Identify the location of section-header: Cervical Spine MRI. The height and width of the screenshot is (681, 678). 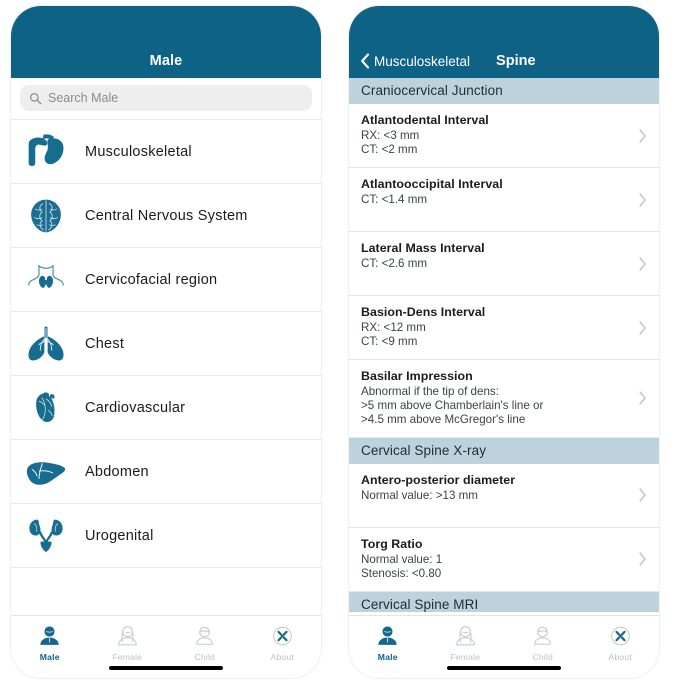
(504, 601).